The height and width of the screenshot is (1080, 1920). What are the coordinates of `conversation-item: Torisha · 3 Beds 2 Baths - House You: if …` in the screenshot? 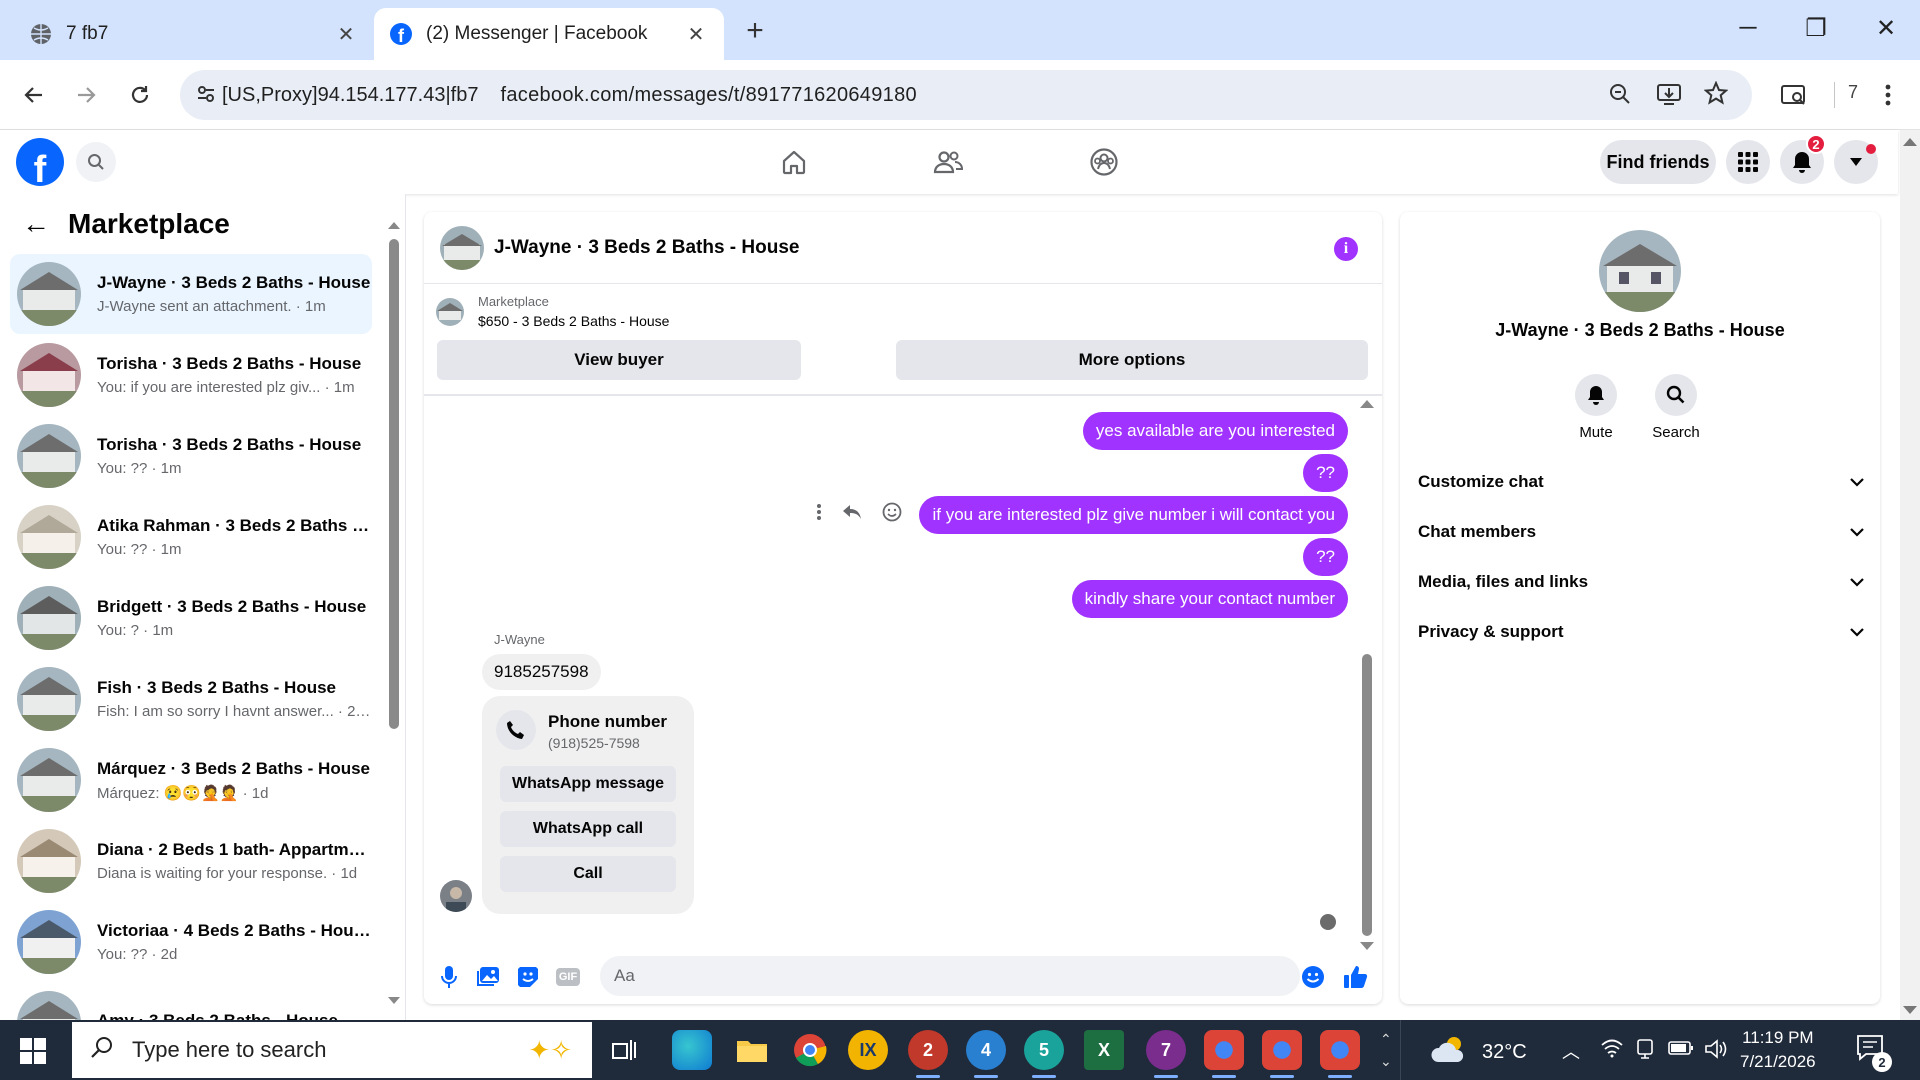 It's located at (191, 375).